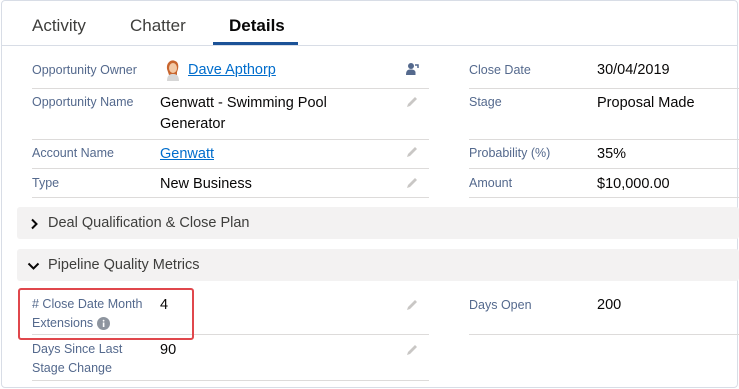  Describe the element at coordinates (633, 184) in the screenshot. I see `amount-value: $10,000.00` at that location.